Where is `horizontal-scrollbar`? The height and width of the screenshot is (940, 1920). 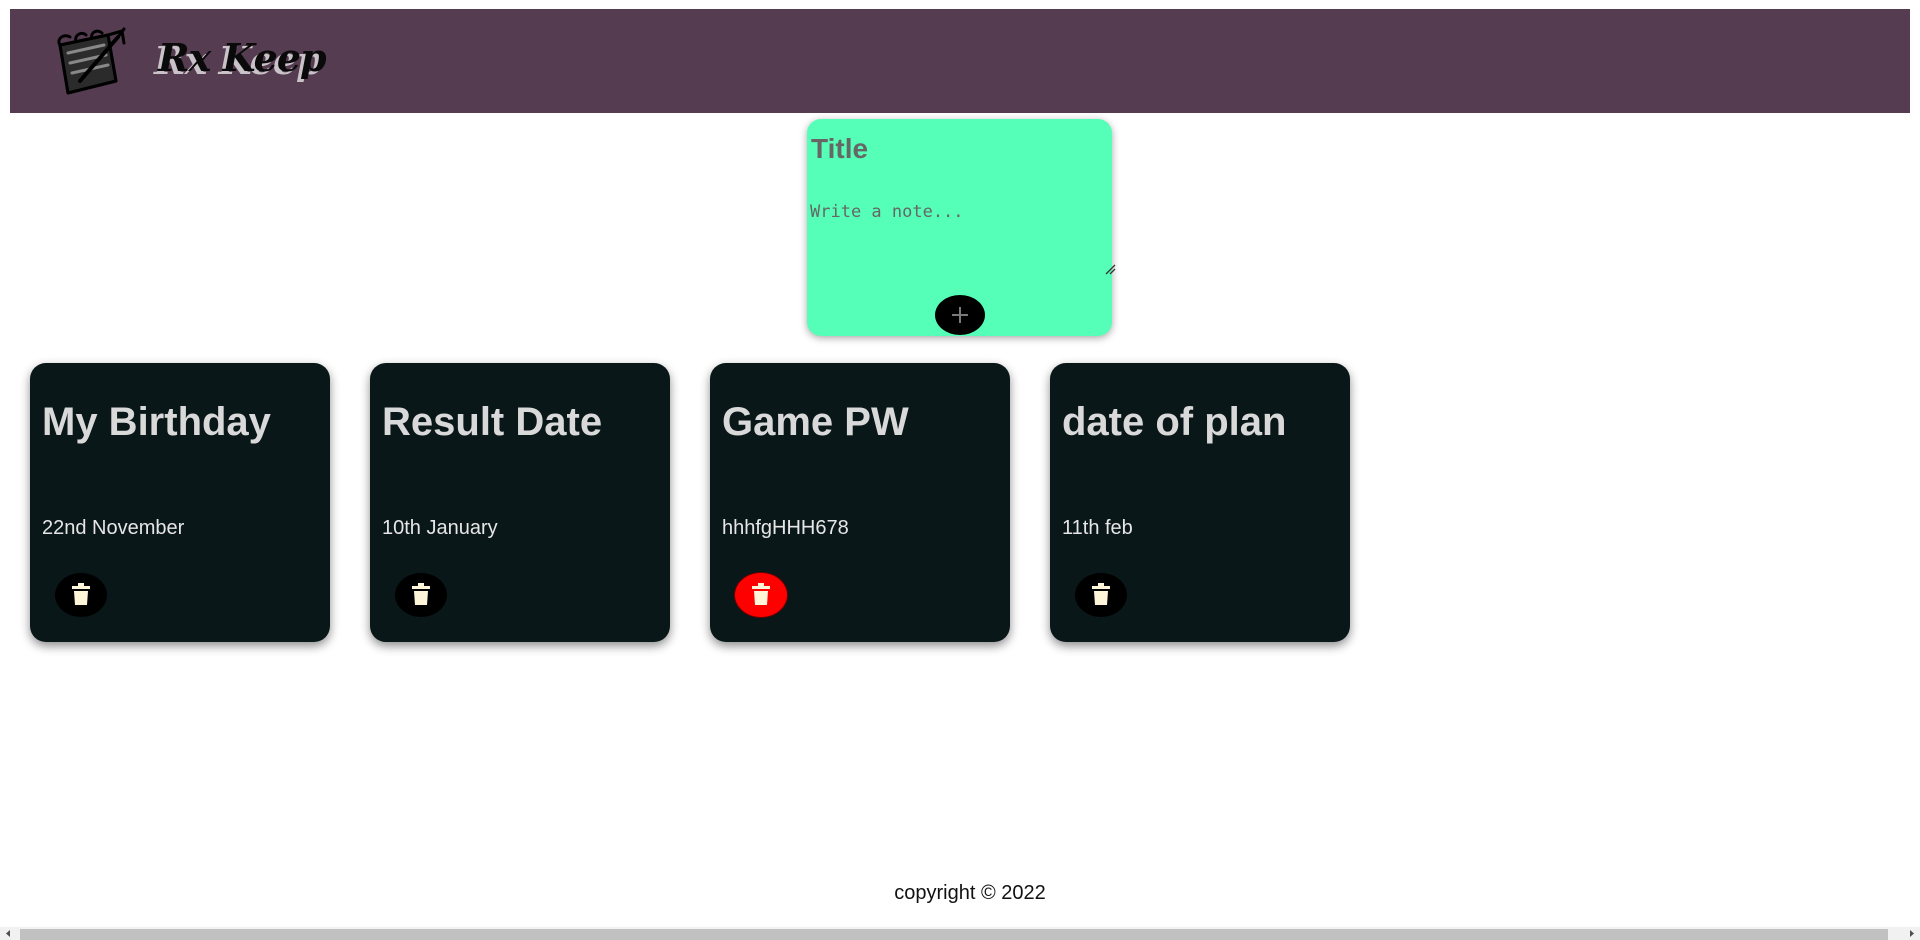
horizontal-scrollbar is located at coordinates (960, 933).